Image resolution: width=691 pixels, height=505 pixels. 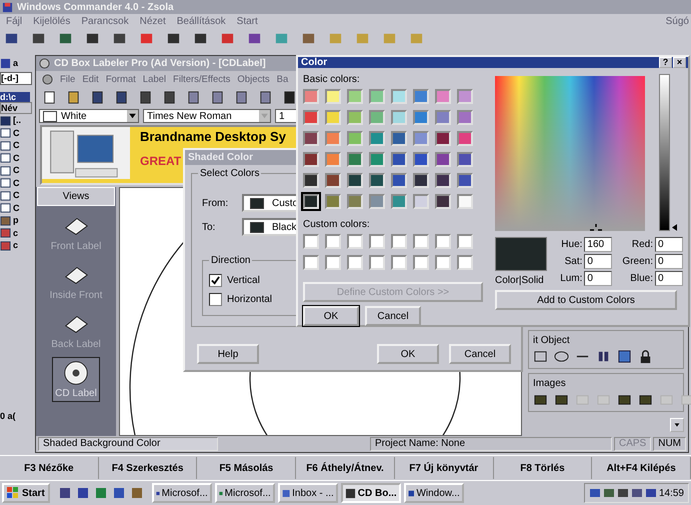 I want to click on drive-dropdown: [-d-], so click(x=16, y=78).